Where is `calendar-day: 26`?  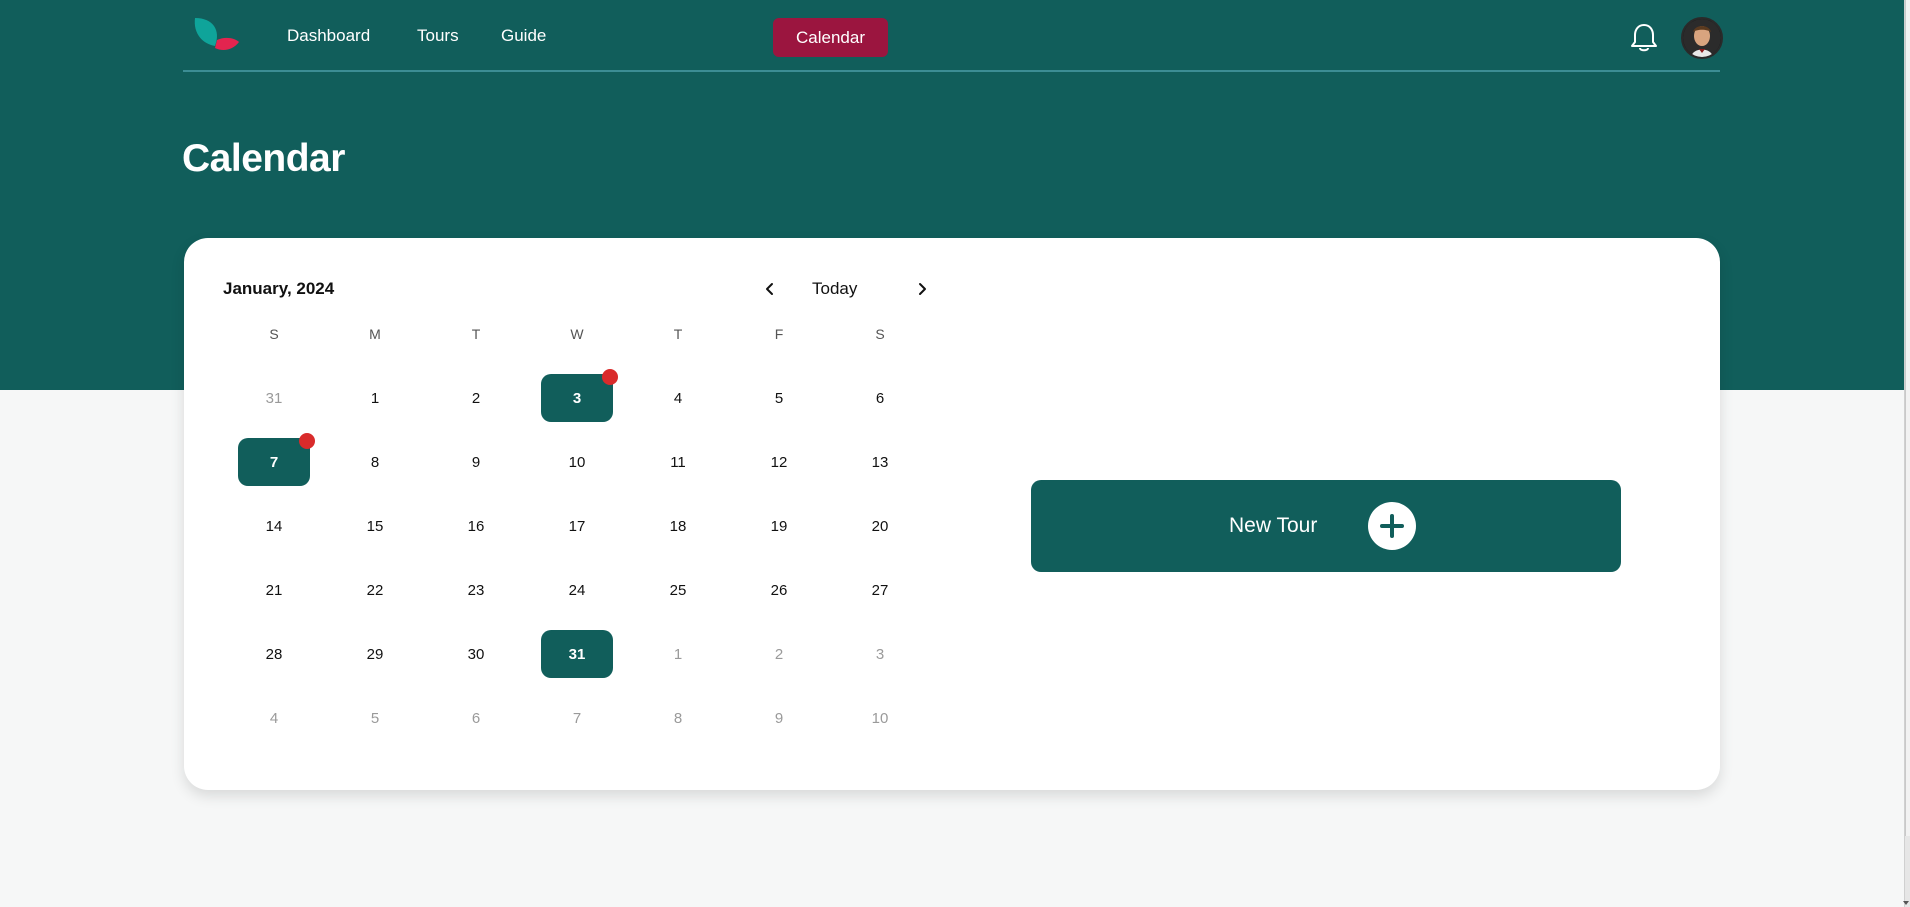 calendar-day: 26 is located at coordinates (779, 590).